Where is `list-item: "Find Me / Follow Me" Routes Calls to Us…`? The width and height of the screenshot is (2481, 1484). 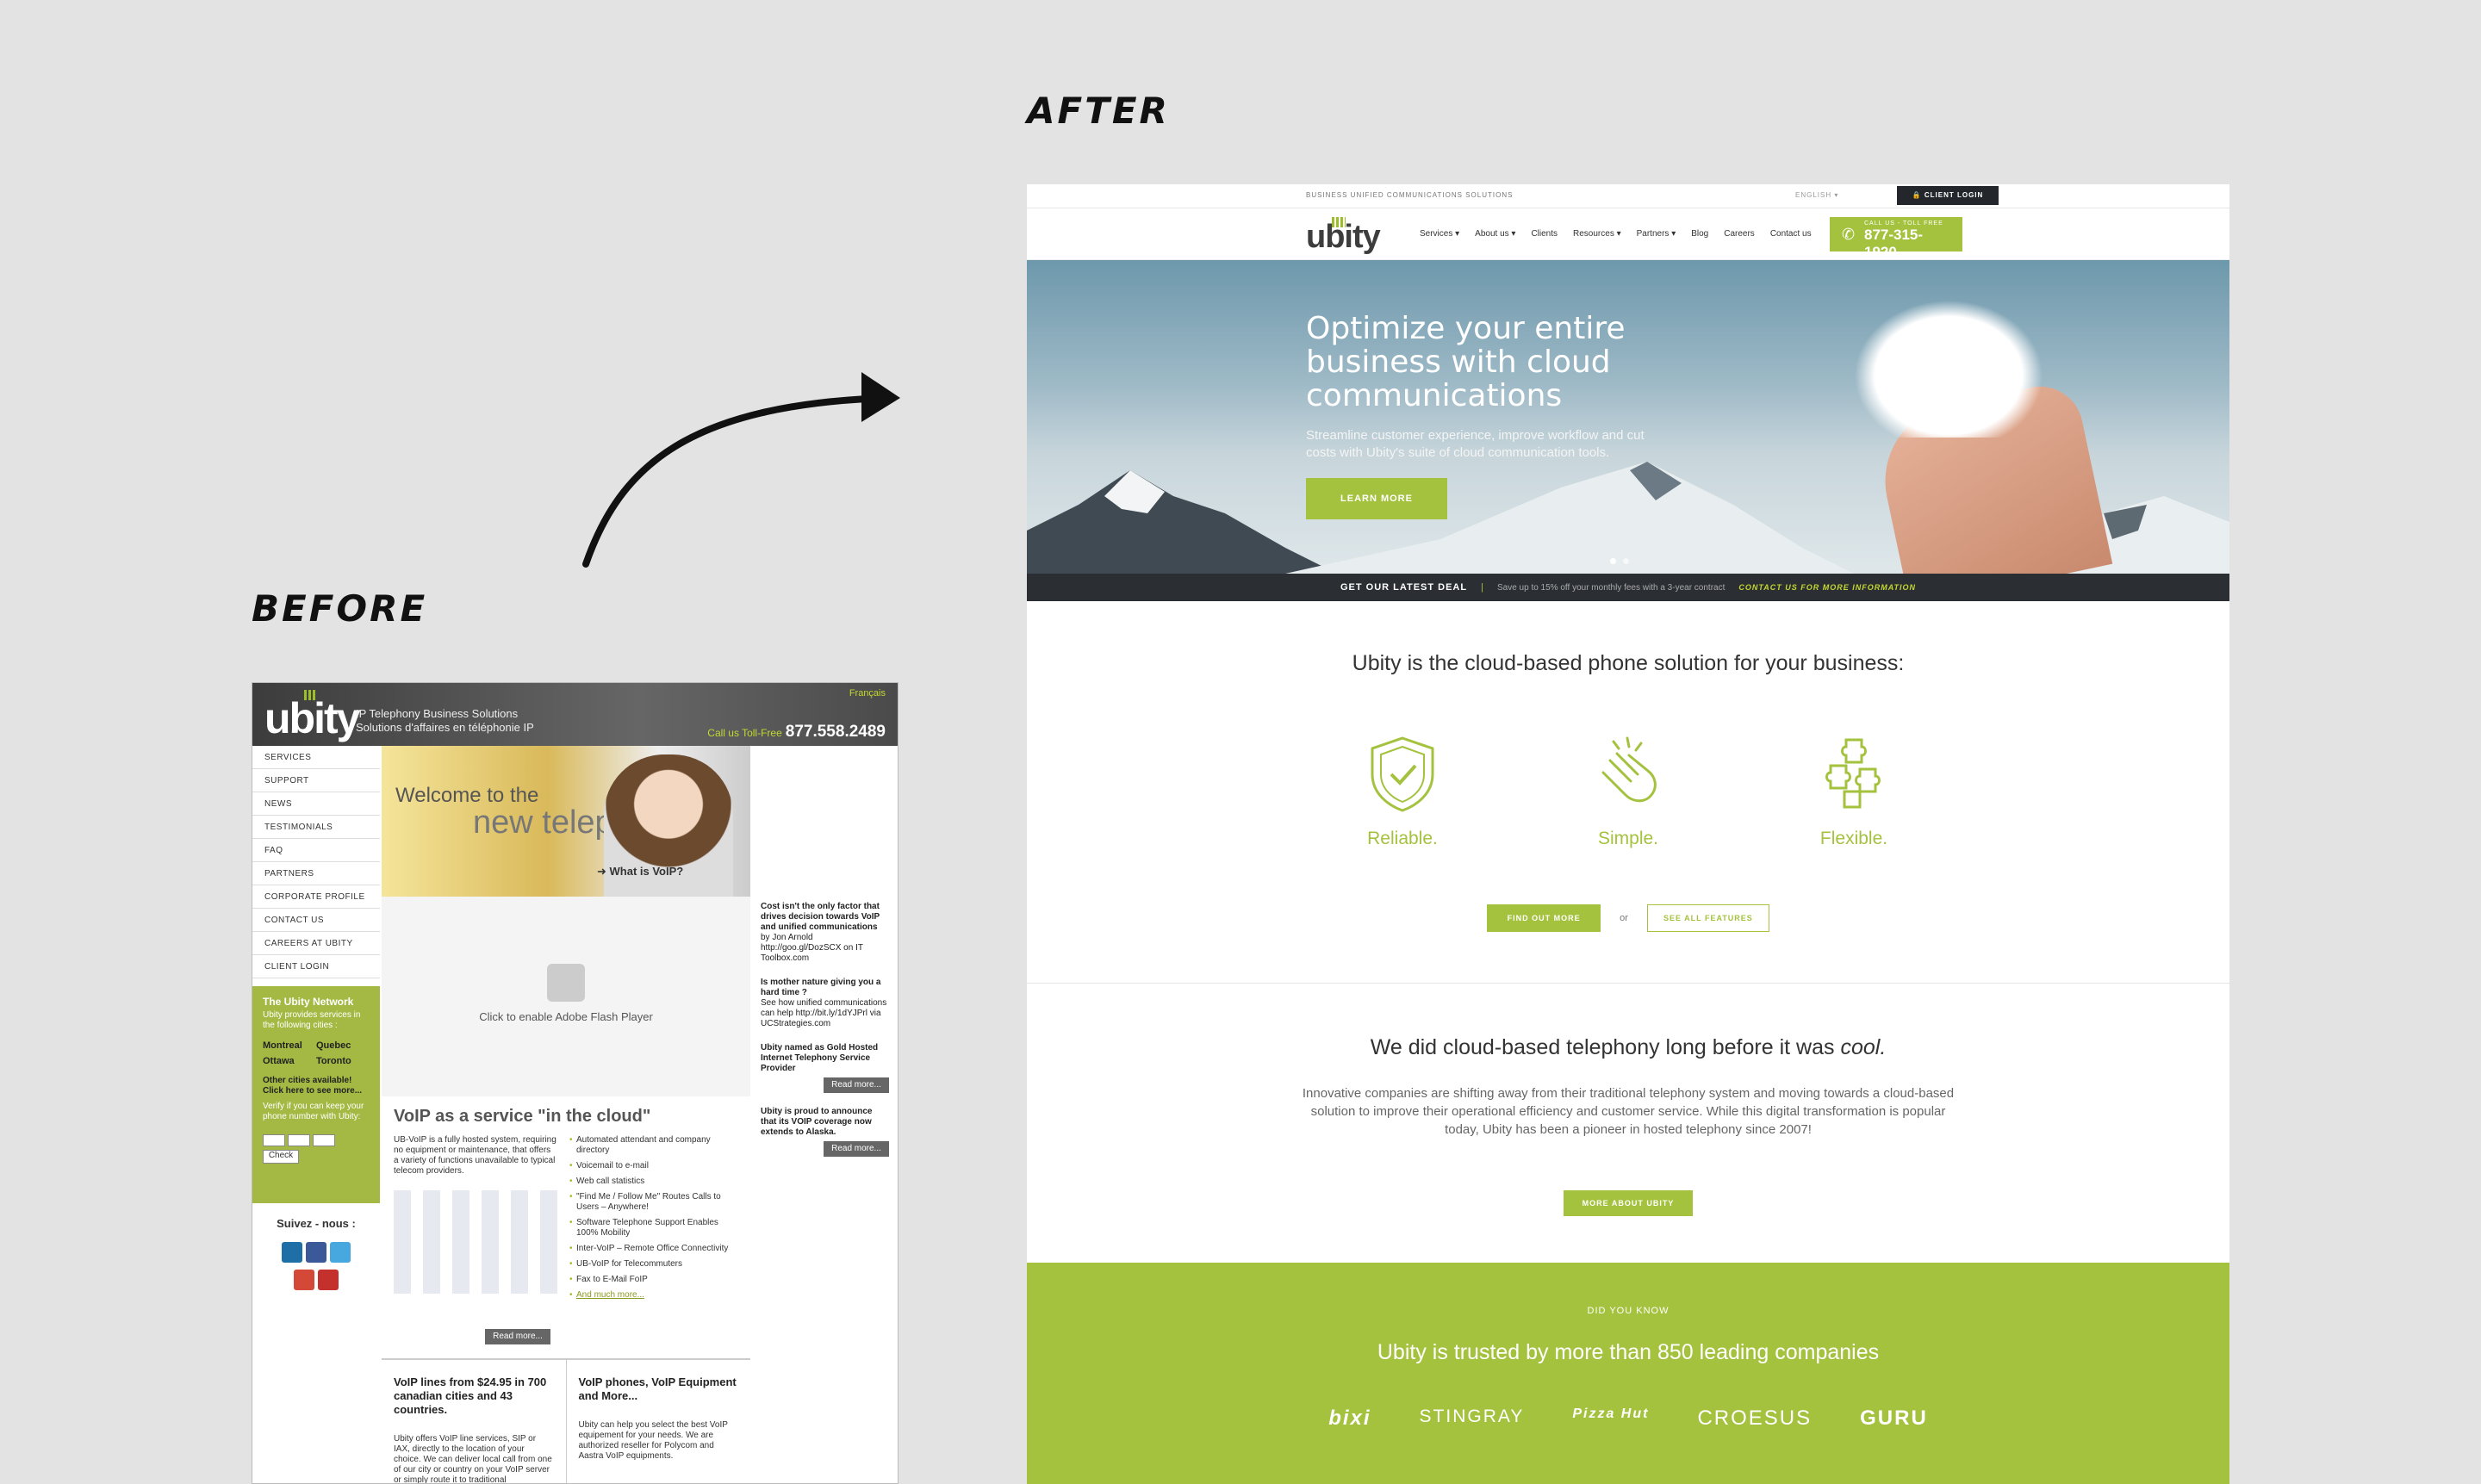 list-item: "Find Me / Follow Me" Routes Calls to Us… is located at coordinates (653, 1202).